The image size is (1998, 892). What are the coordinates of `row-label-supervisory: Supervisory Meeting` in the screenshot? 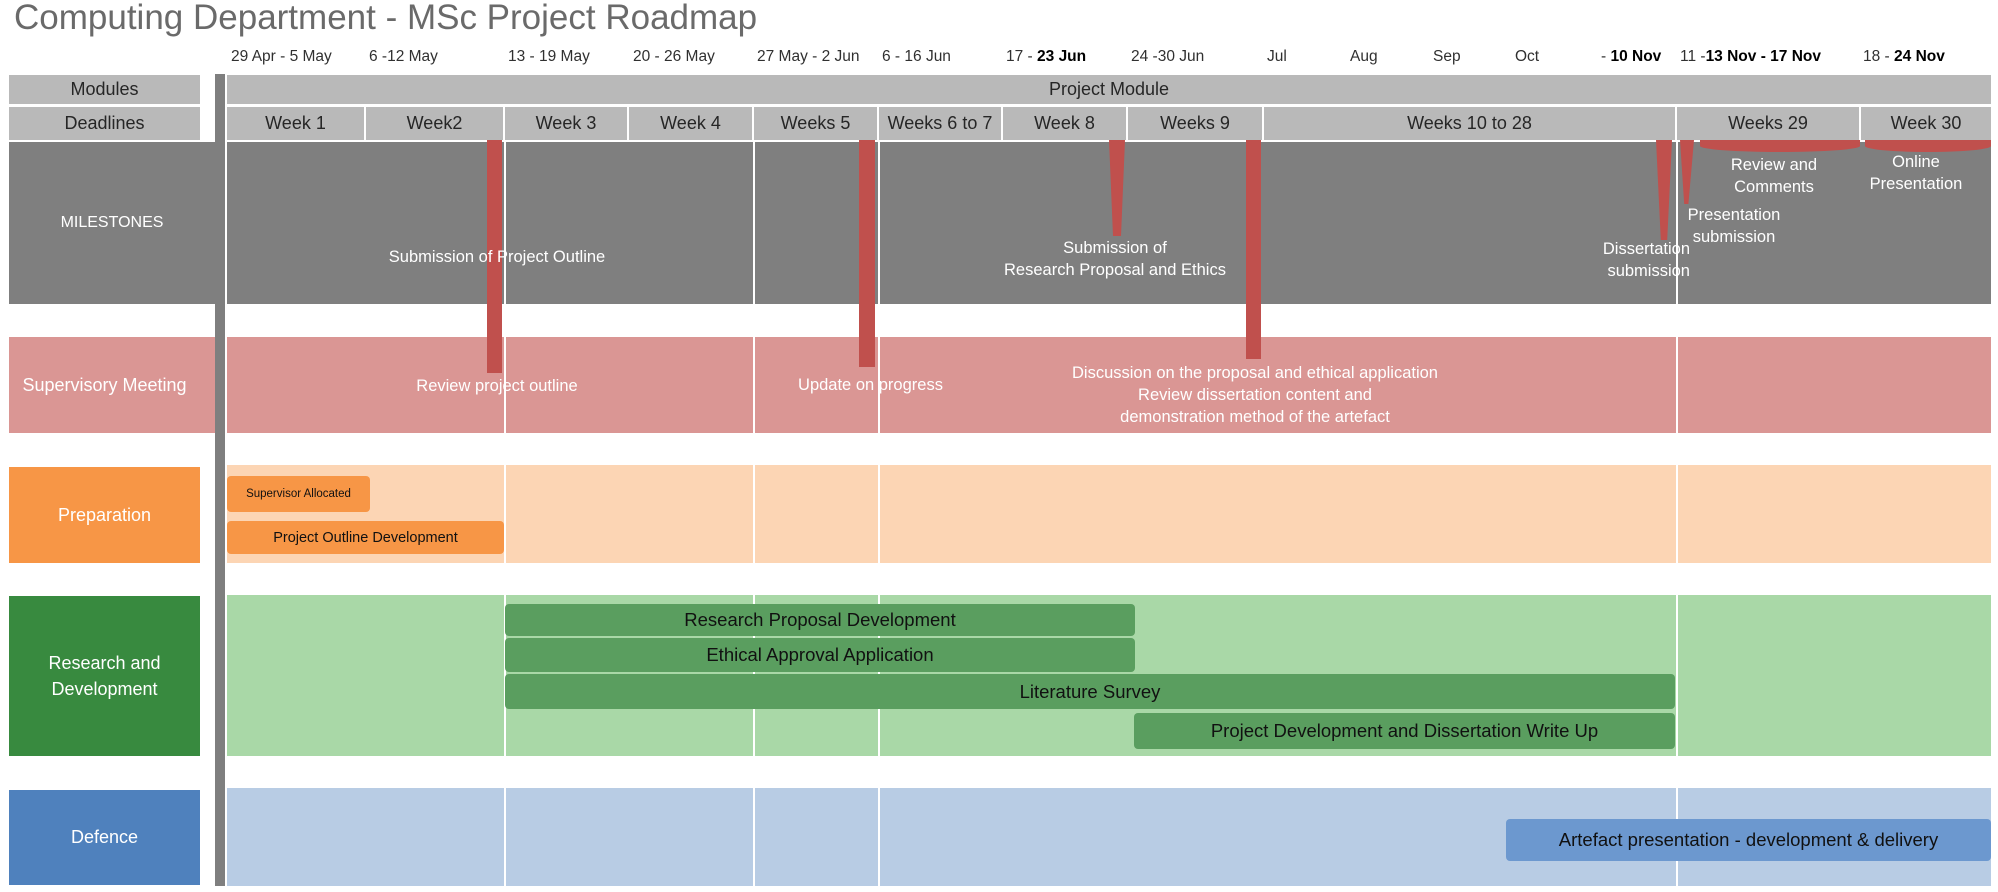 It's located at (104, 385).